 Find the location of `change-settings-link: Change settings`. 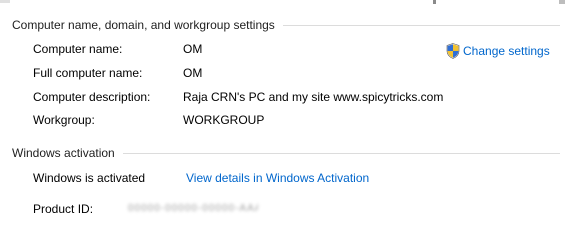

change-settings-link: Change settings is located at coordinates (506, 51).